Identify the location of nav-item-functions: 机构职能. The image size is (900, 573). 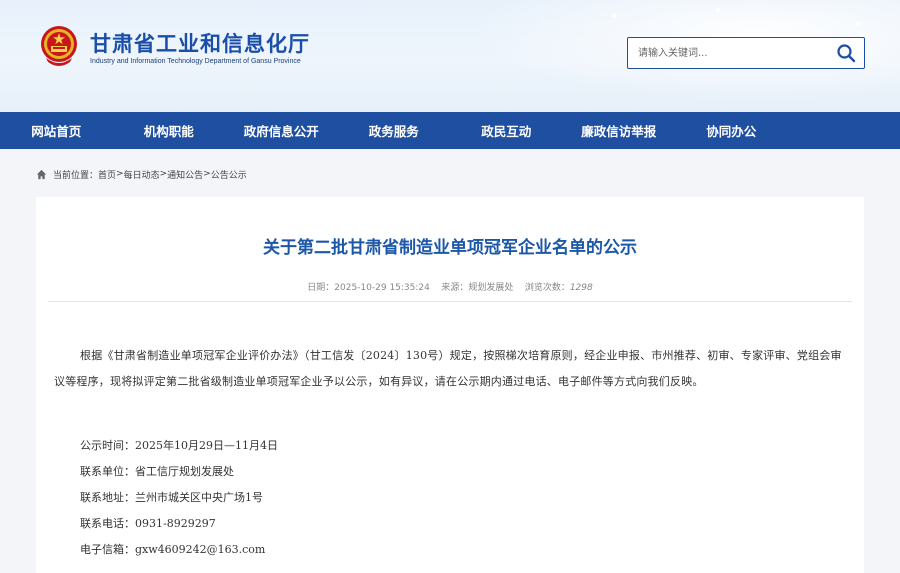
(169, 130).